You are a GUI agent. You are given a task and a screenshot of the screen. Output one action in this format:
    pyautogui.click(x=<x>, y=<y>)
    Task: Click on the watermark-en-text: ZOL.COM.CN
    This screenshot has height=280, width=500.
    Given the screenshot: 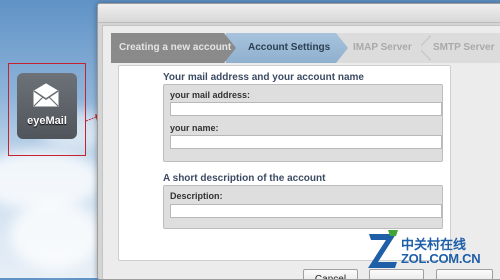 What is the action you would take?
    pyautogui.click(x=441, y=258)
    